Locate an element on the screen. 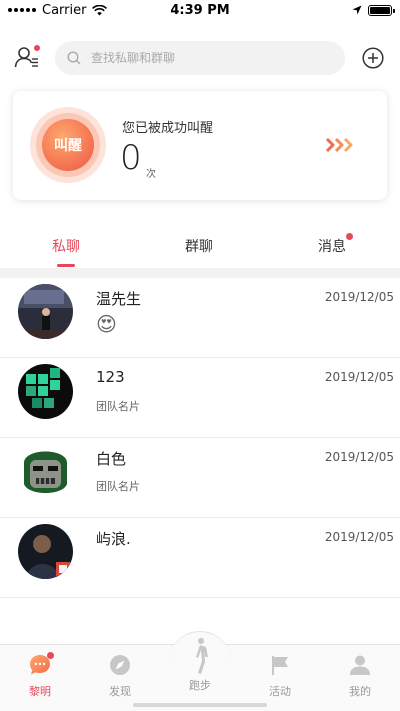 The height and width of the screenshot is (711, 400). nav-label: 活动 is located at coordinates (280, 691).